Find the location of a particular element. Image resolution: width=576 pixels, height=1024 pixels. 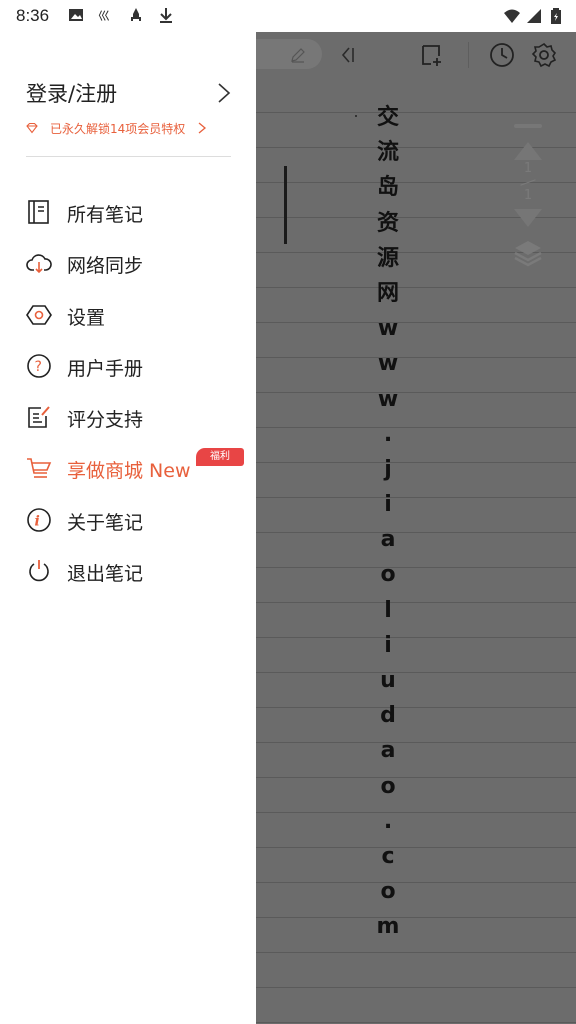

status-right-icons is located at coordinates (534, 16).